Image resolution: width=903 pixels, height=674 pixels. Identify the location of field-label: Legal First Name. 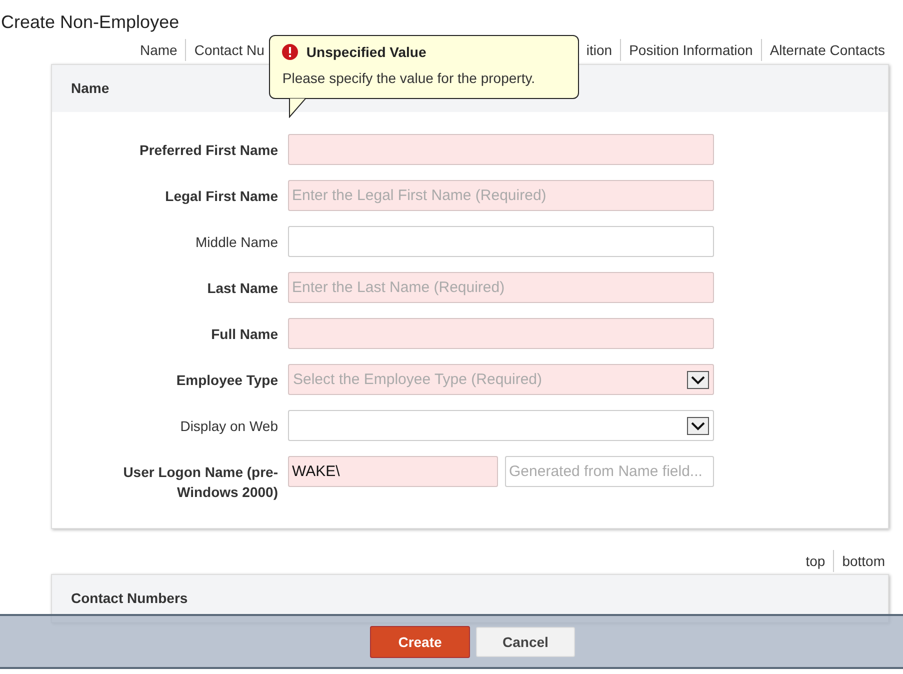
(221, 196).